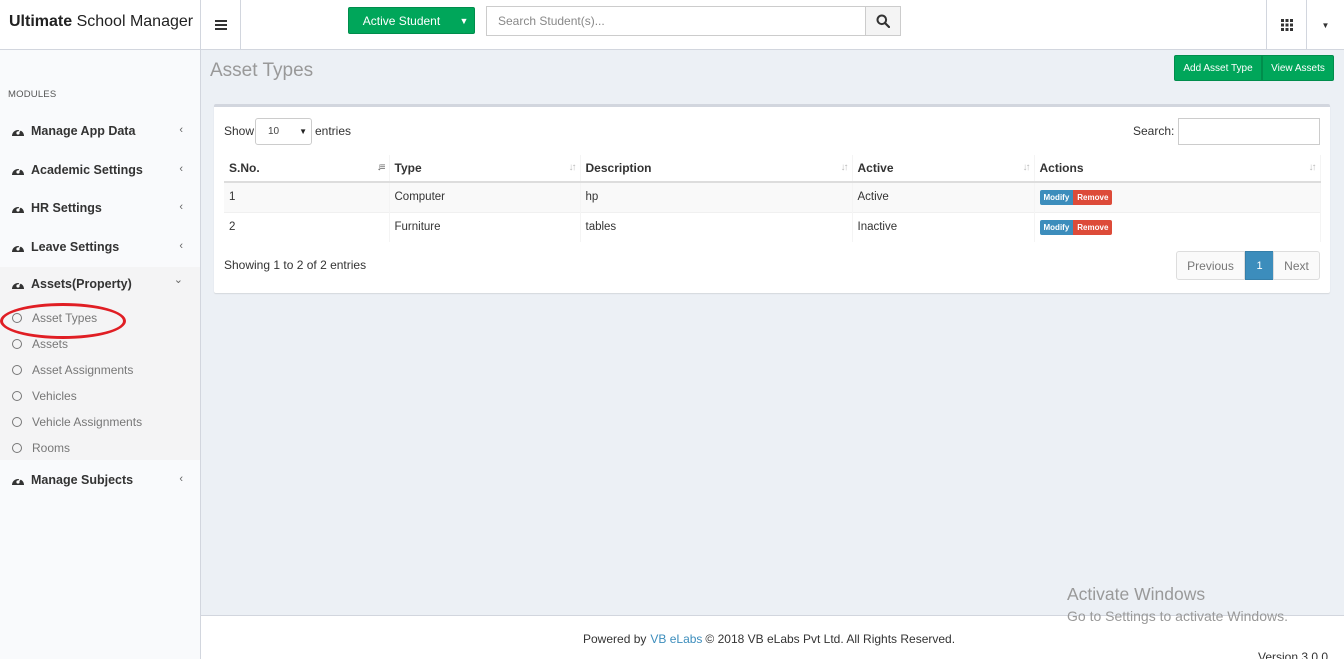 Image resolution: width=1344 pixels, height=659 pixels. What do you see at coordinates (100, 448) in the screenshot?
I see `submenu-item-rooms: Rooms` at bounding box center [100, 448].